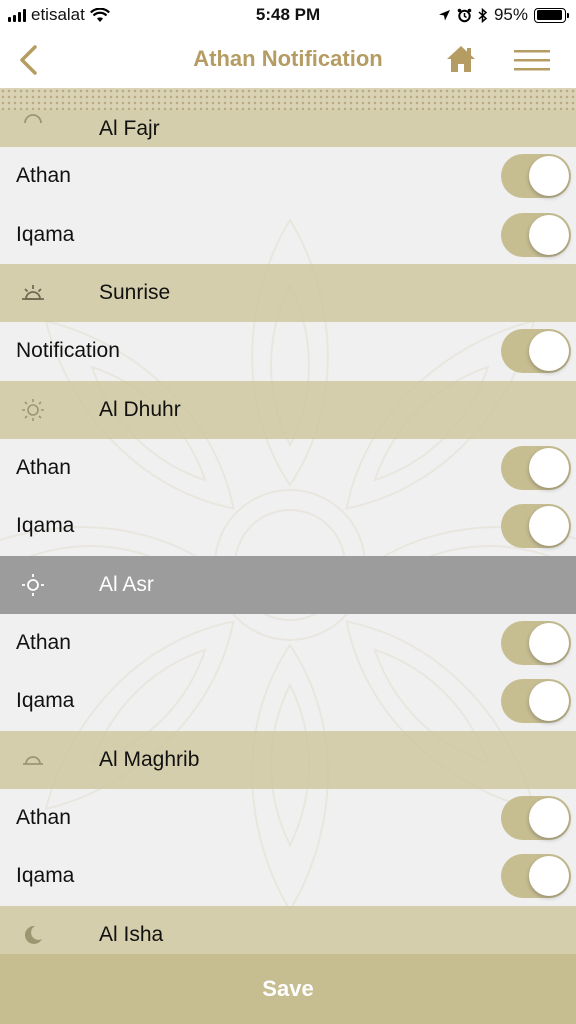 This screenshot has height=1024, width=576. Describe the element at coordinates (444, 14) in the screenshot. I see `location-arrow-icon` at that location.